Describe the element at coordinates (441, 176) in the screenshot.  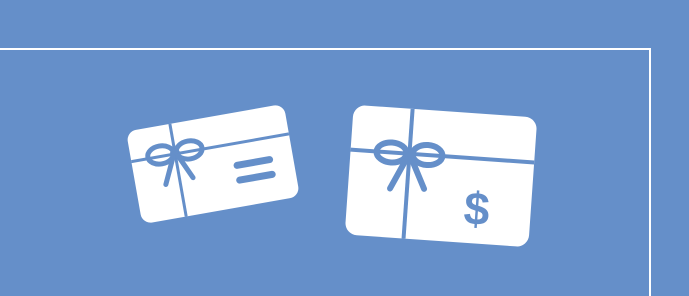
I see `gift-card-dollar-icon: $` at that location.